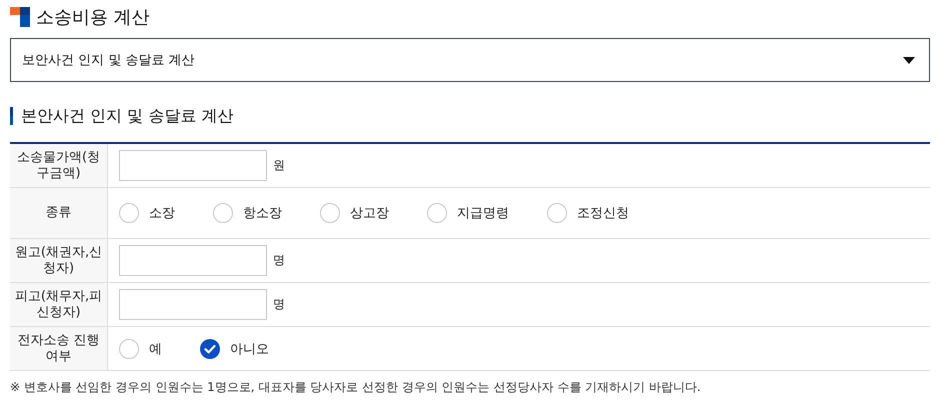 This screenshot has width=941, height=406. Describe the element at coordinates (909, 60) in the screenshot. I see `caret-icon` at that location.